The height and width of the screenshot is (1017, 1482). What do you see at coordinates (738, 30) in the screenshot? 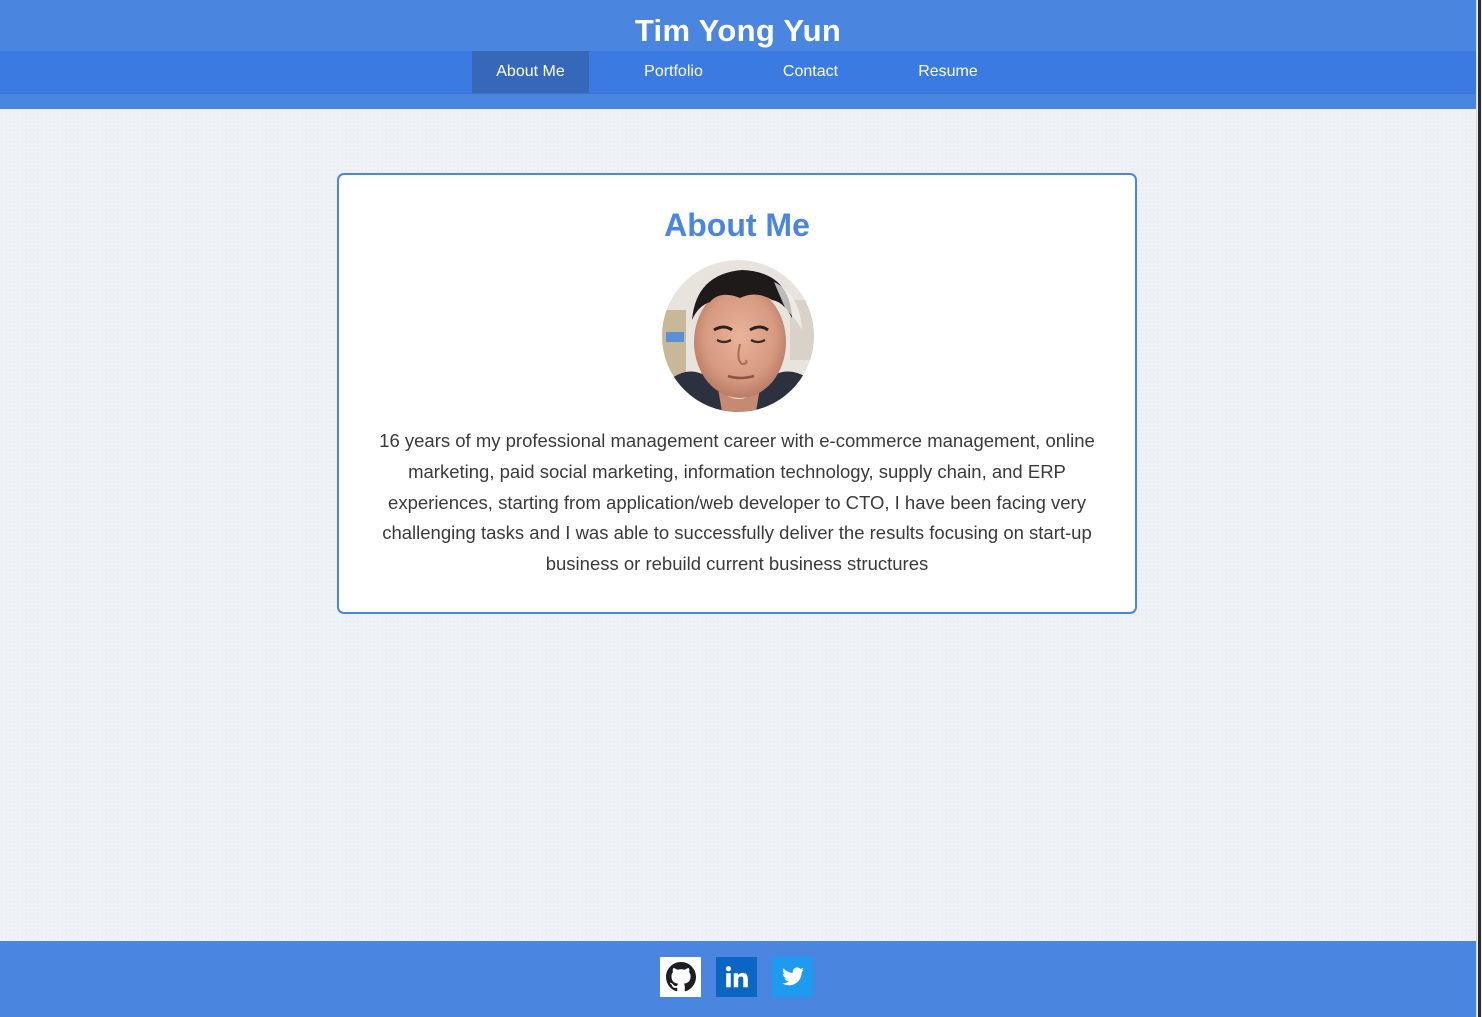
I see `site-title: Tim Yong Yun` at bounding box center [738, 30].